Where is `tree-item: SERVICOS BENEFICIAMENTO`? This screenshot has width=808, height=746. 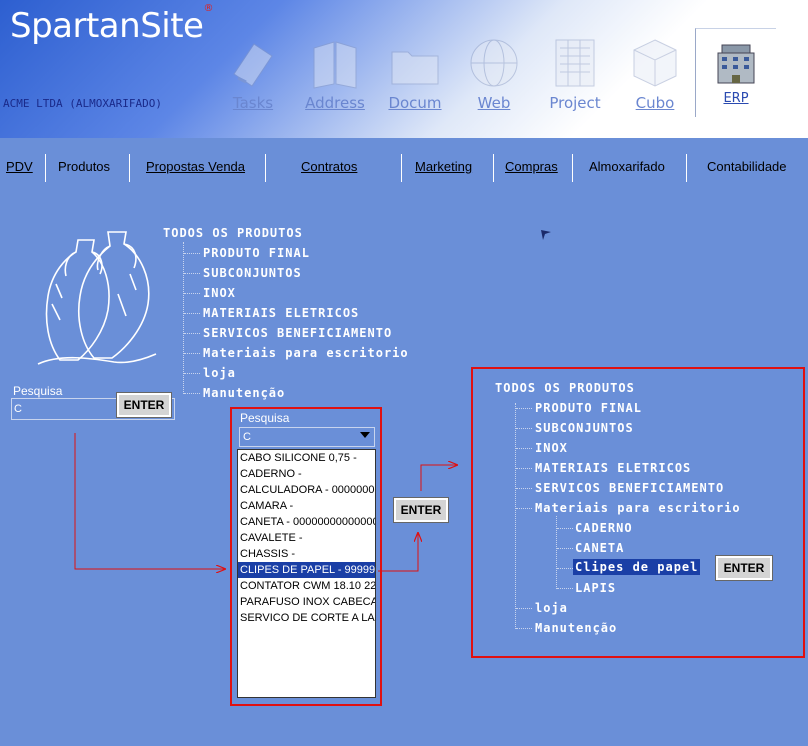 tree-item: SERVICOS BENEFICIAMENTO is located at coordinates (629, 488).